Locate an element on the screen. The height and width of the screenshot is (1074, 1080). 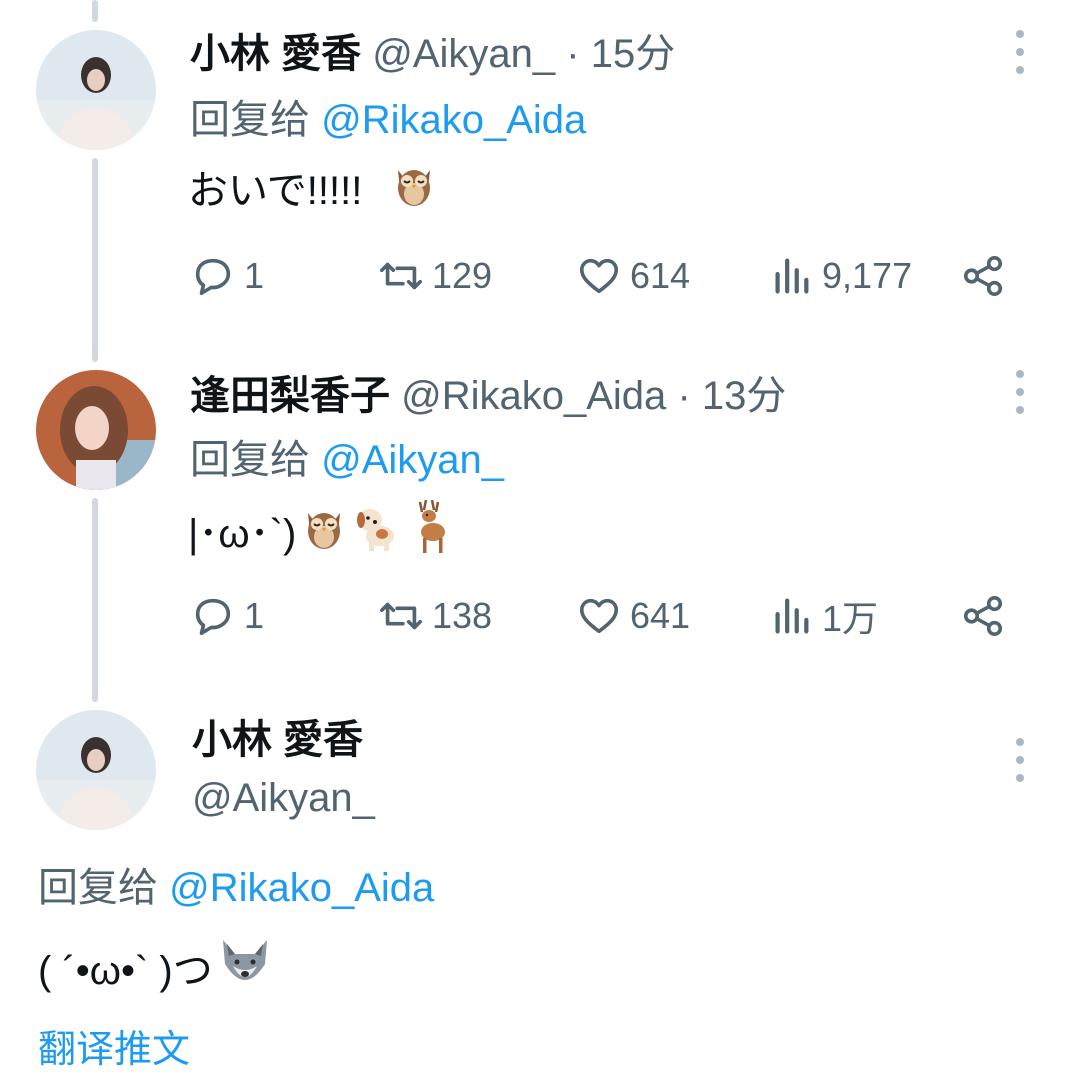
views-count: 1万 is located at coordinates (850, 618).